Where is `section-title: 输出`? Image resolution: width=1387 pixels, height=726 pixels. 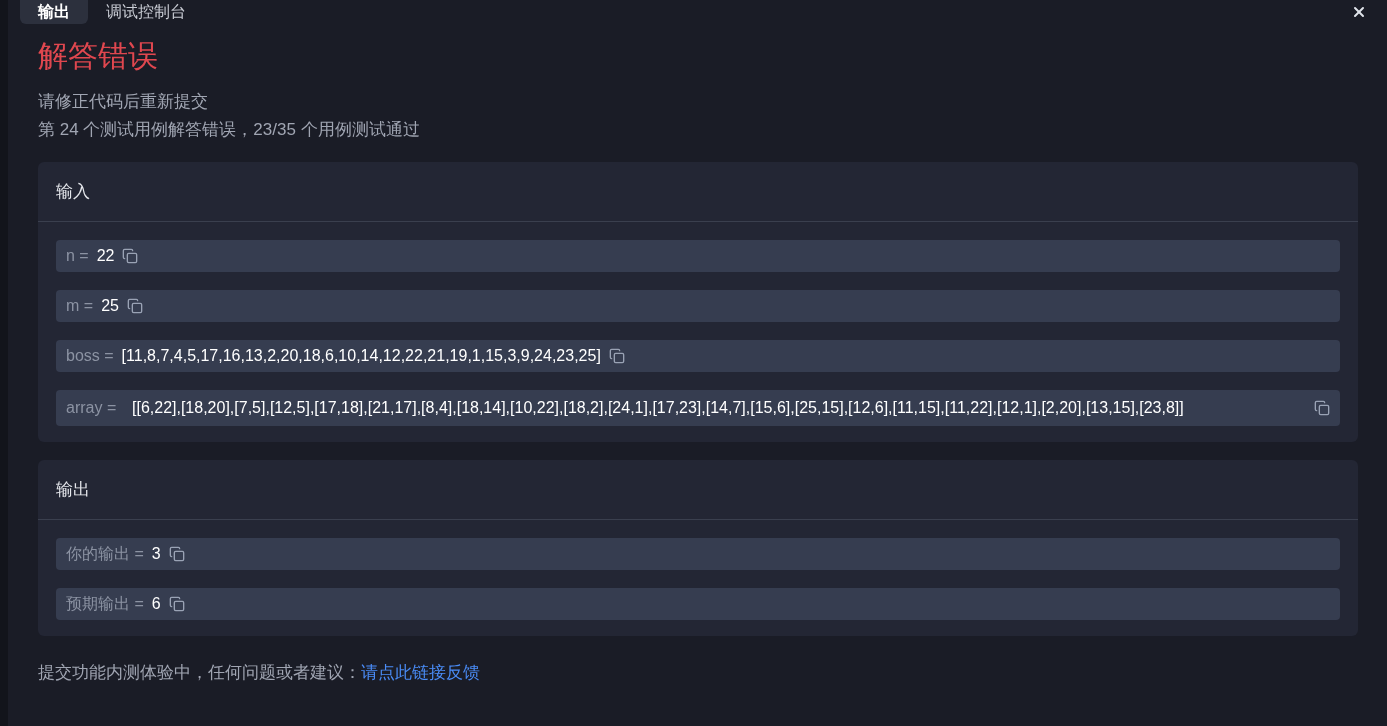
section-title: 输出 is located at coordinates (73, 489).